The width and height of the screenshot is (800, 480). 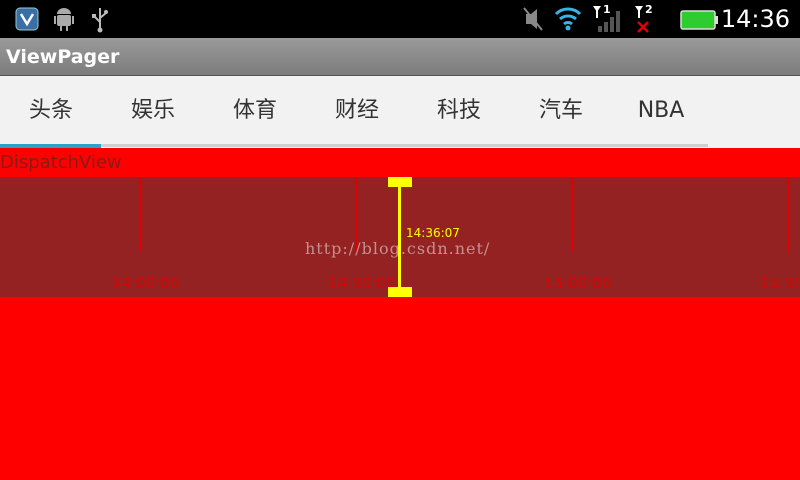 What do you see at coordinates (561, 112) in the screenshot?
I see `tab-qiche: 汽车` at bounding box center [561, 112].